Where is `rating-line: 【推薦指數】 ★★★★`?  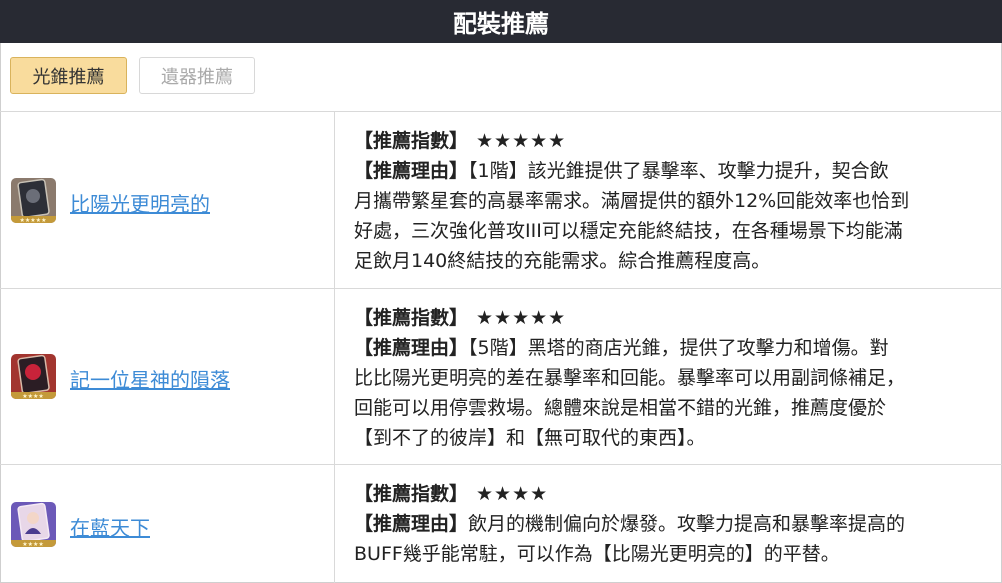
rating-line: 【推薦指數】 ★★★★ is located at coordinates (670, 494).